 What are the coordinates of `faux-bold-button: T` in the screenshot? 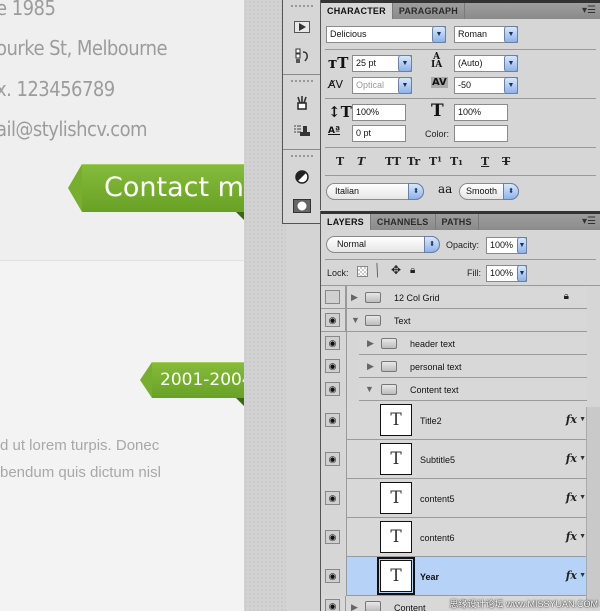 It's located at (340, 161).